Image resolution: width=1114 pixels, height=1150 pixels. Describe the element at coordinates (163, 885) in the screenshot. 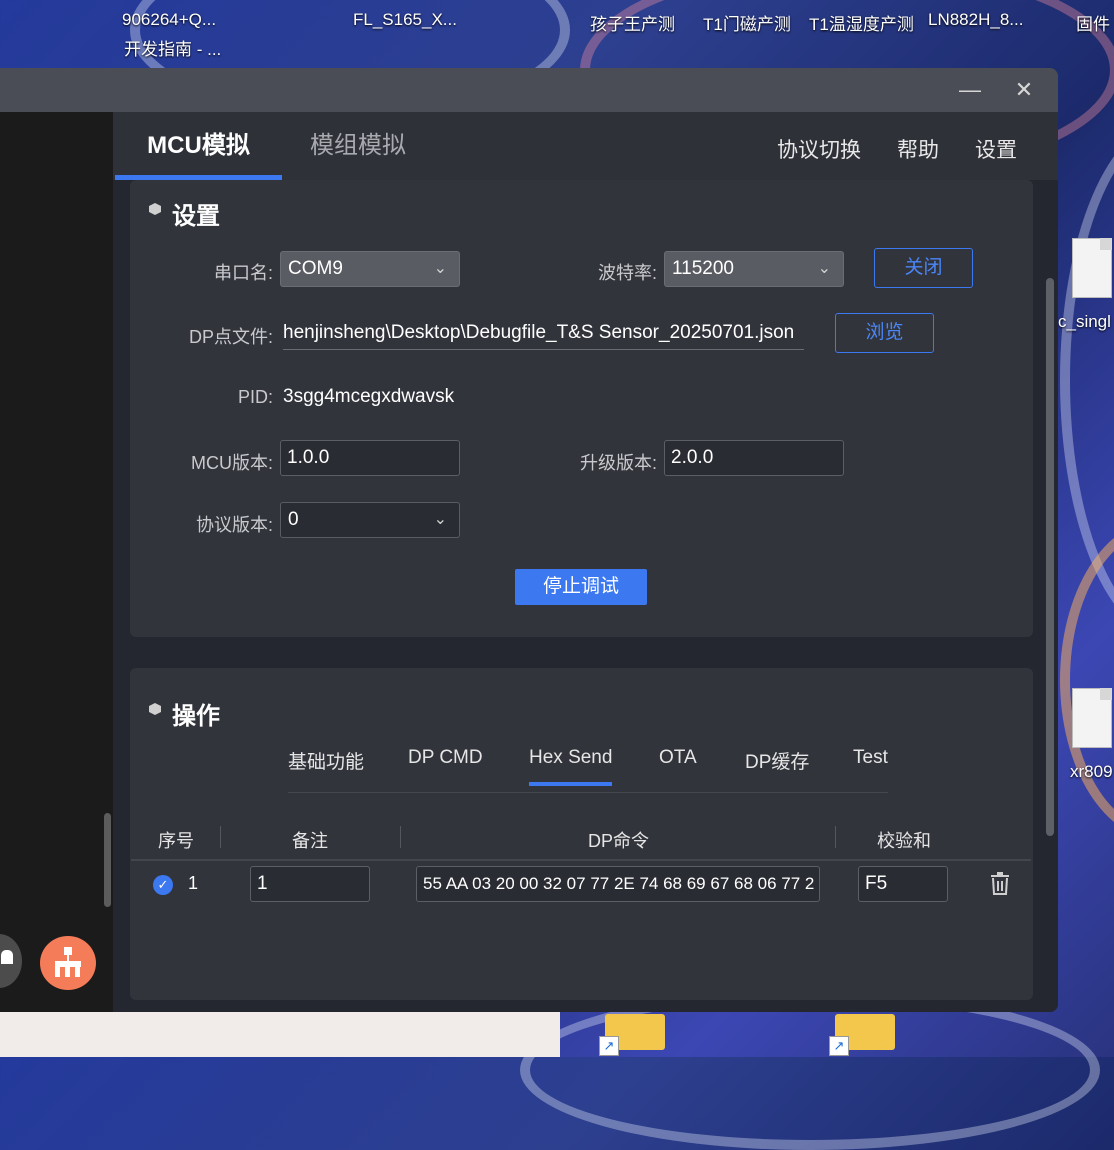

I see `row-checkbox: ✓` at that location.